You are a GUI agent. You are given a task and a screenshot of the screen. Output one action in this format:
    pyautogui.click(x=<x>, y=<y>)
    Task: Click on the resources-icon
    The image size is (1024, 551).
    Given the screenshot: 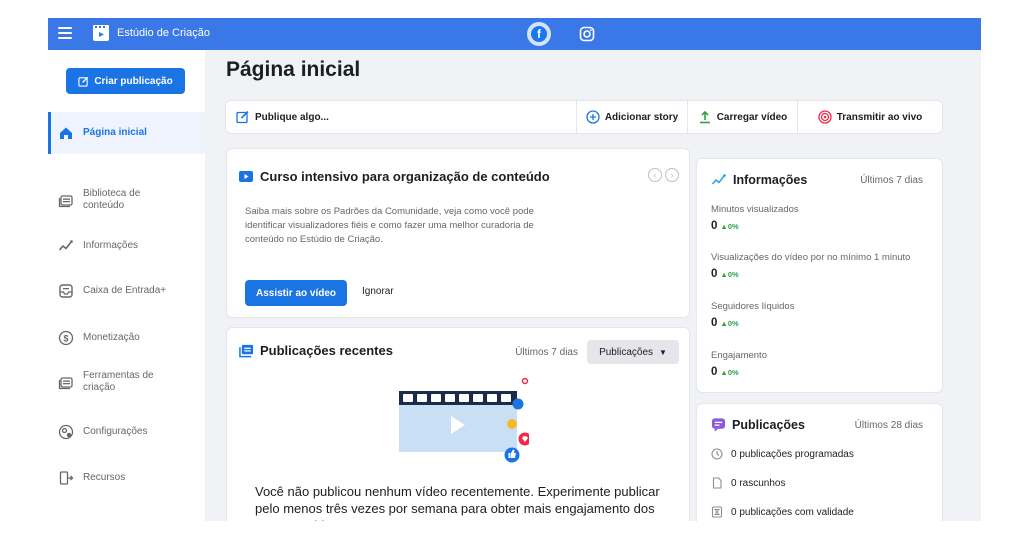 What is the action you would take?
    pyautogui.click(x=66, y=478)
    